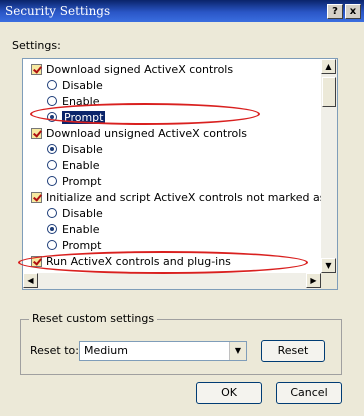 The height and width of the screenshot is (416, 364). What do you see at coordinates (229, 393) in the screenshot?
I see `ok-button: OK` at bounding box center [229, 393].